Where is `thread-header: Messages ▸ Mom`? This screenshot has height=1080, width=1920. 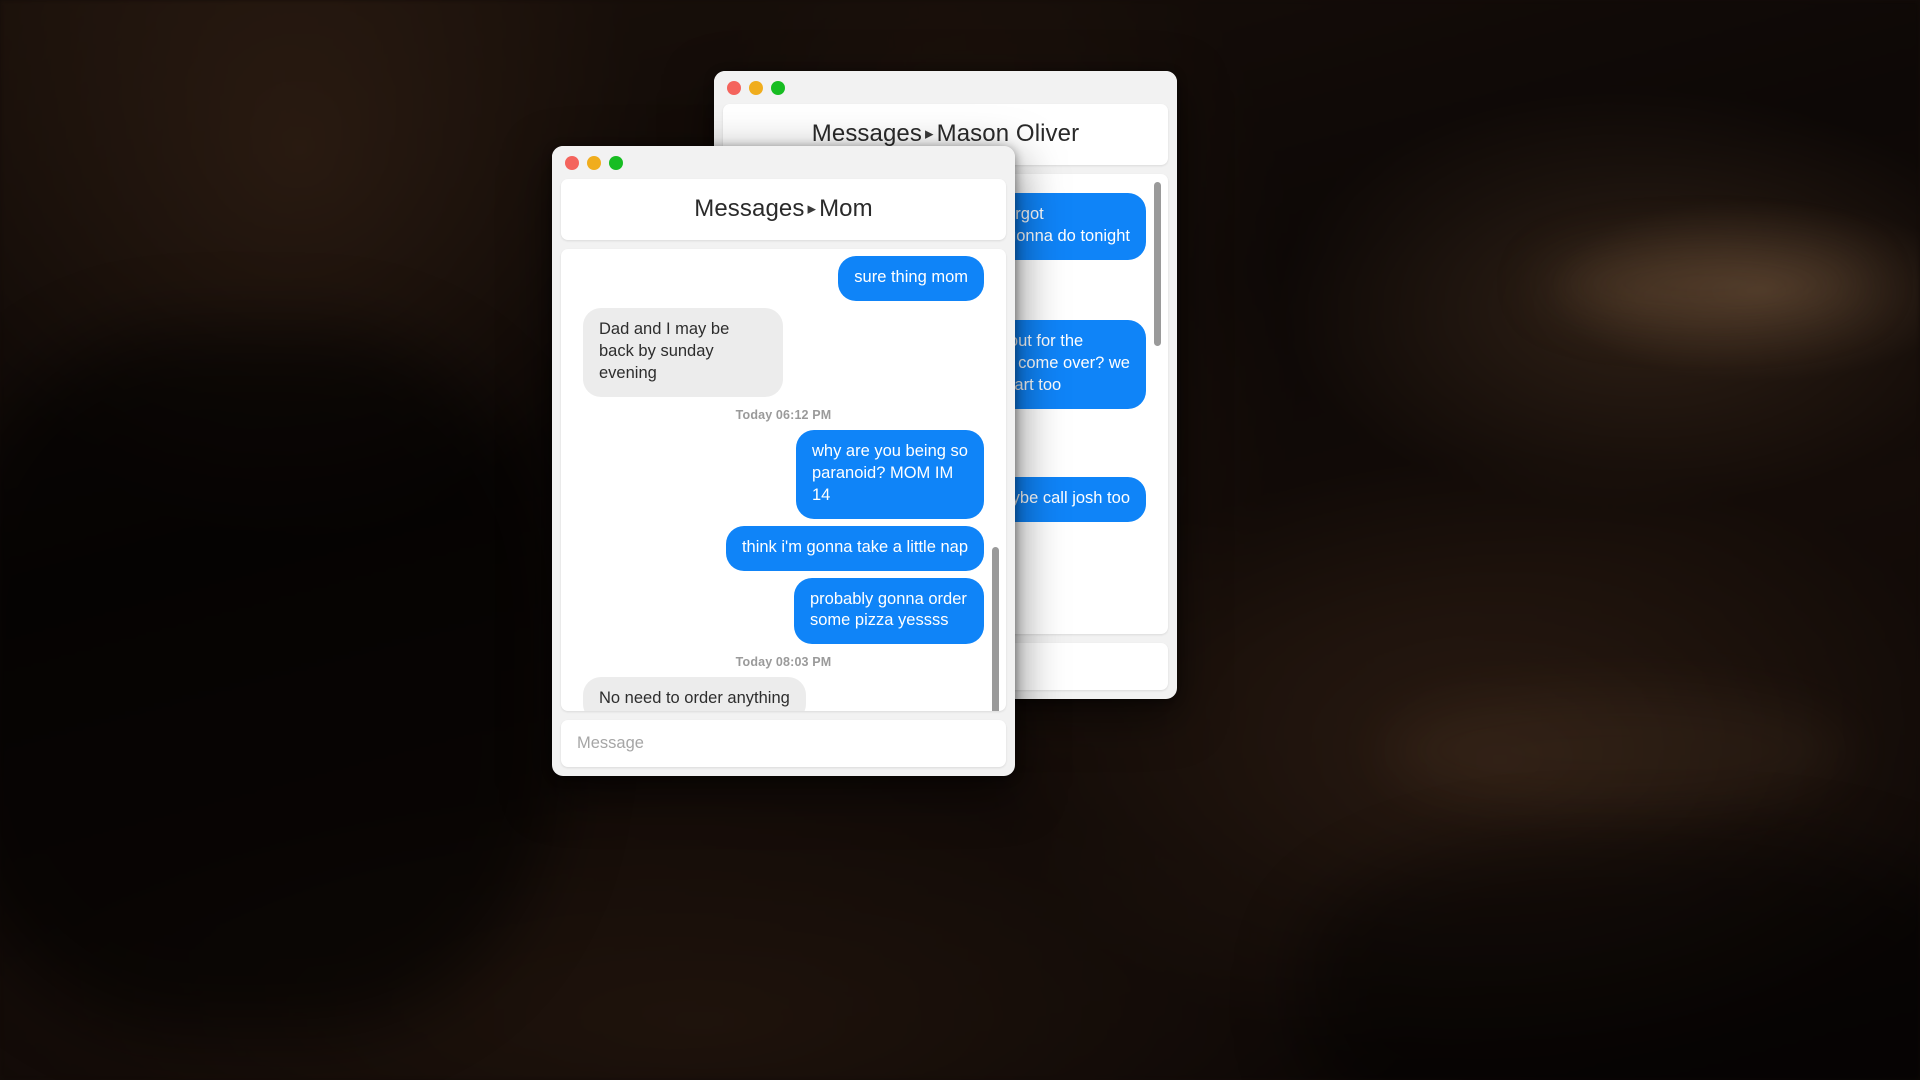
thread-header: Messages ▸ Mom is located at coordinates (783, 209).